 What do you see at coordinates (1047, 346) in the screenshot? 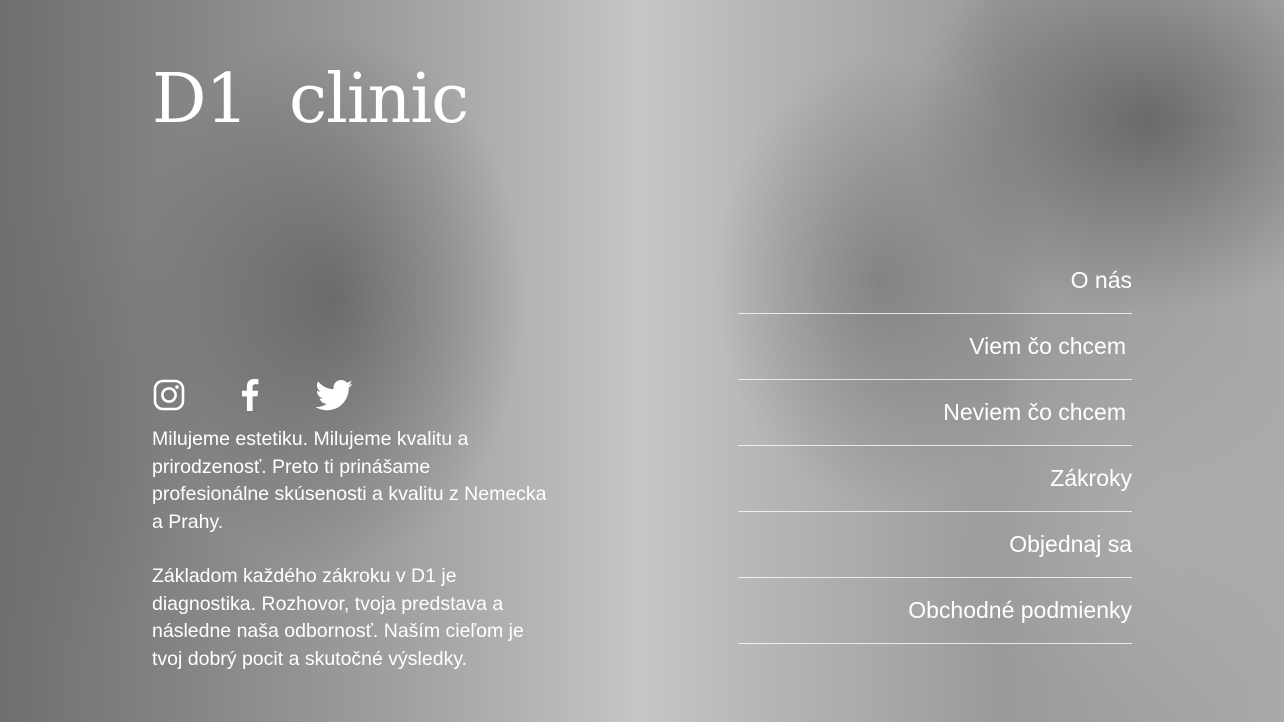
I see `nav-item-label: Viem čo chcem` at bounding box center [1047, 346].